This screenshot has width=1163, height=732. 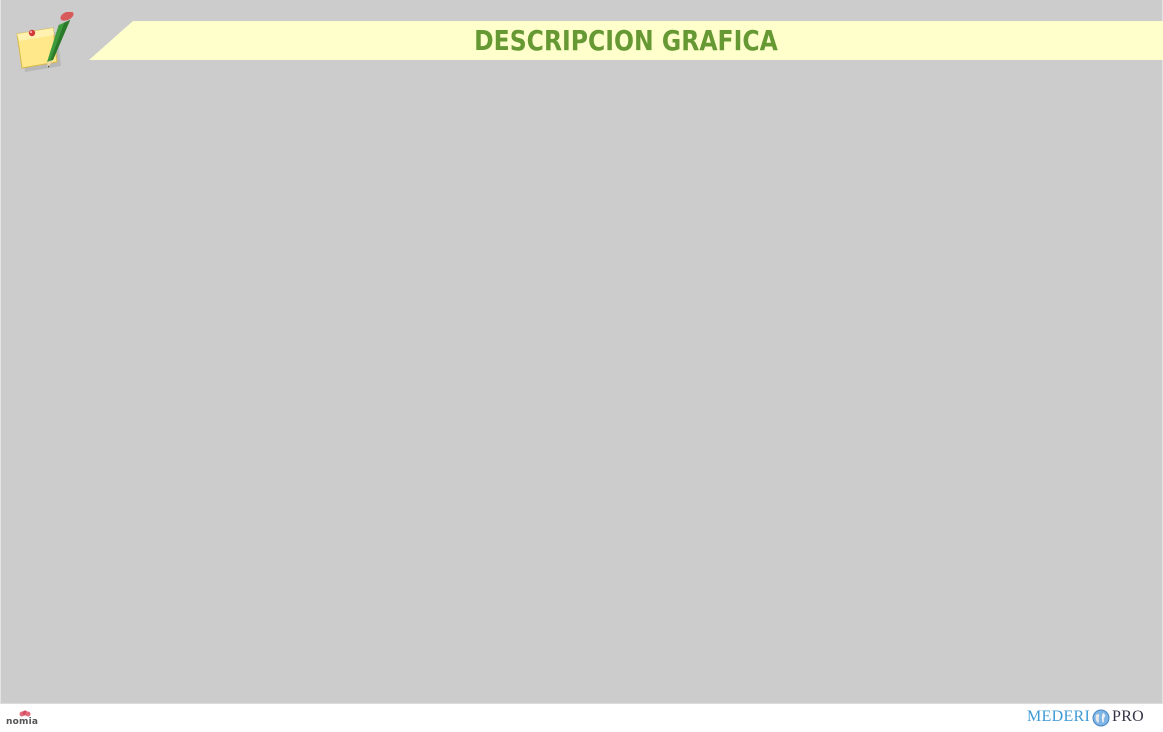 What do you see at coordinates (626, 40) in the screenshot?
I see `slide-title: DESCRIPCION GRAFICA` at bounding box center [626, 40].